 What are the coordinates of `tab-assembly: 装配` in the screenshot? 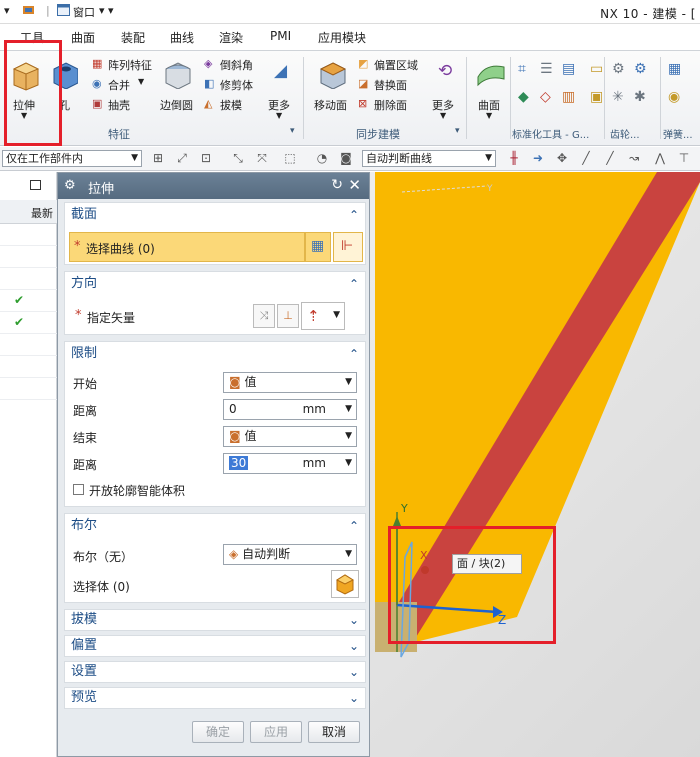 It's located at (133, 37).